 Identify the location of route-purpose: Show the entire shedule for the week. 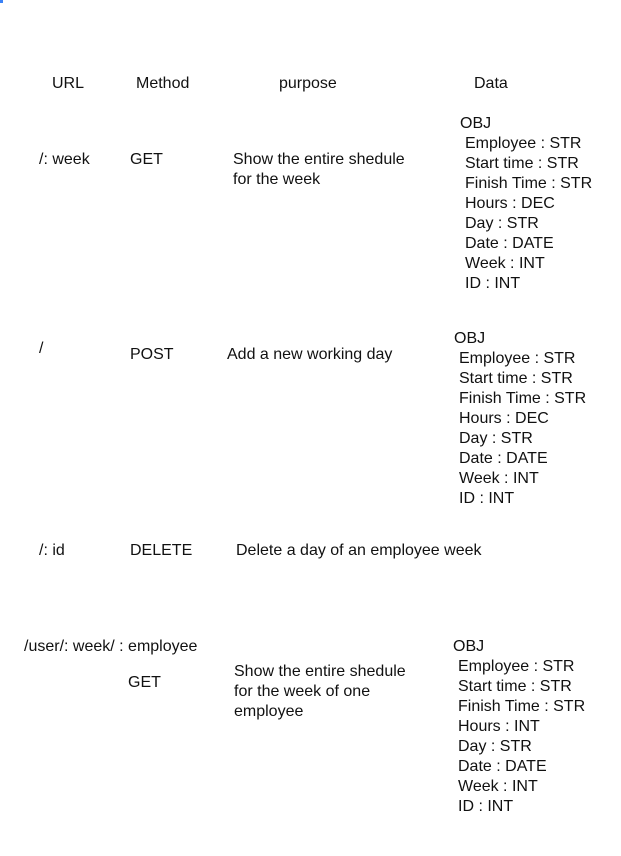
(319, 170).